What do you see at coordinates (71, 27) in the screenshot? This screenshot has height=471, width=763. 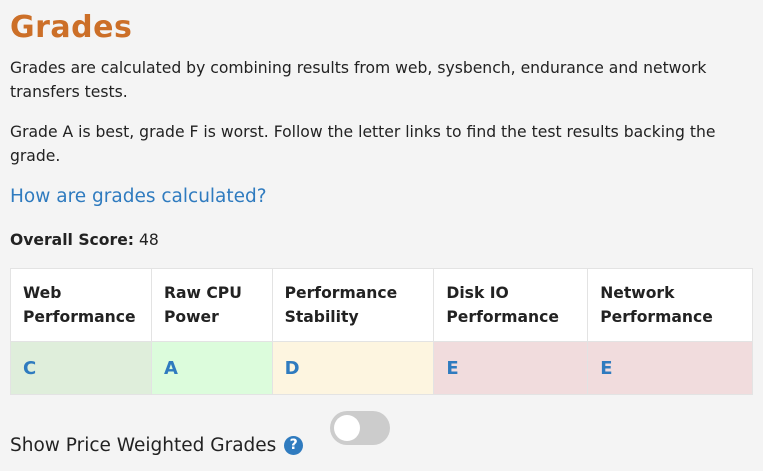 I see `page-title: Grades` at bounding box center [71, 27].